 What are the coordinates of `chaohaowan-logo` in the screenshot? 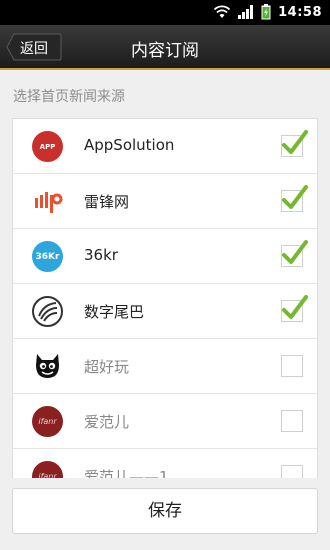 It's located at (47, 366).